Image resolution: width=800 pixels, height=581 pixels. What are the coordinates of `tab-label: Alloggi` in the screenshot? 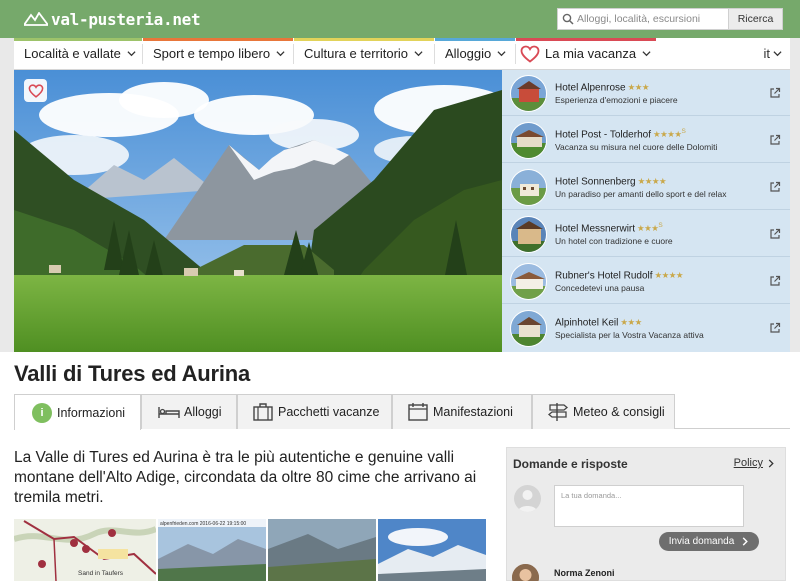 It's located at (203, 412).